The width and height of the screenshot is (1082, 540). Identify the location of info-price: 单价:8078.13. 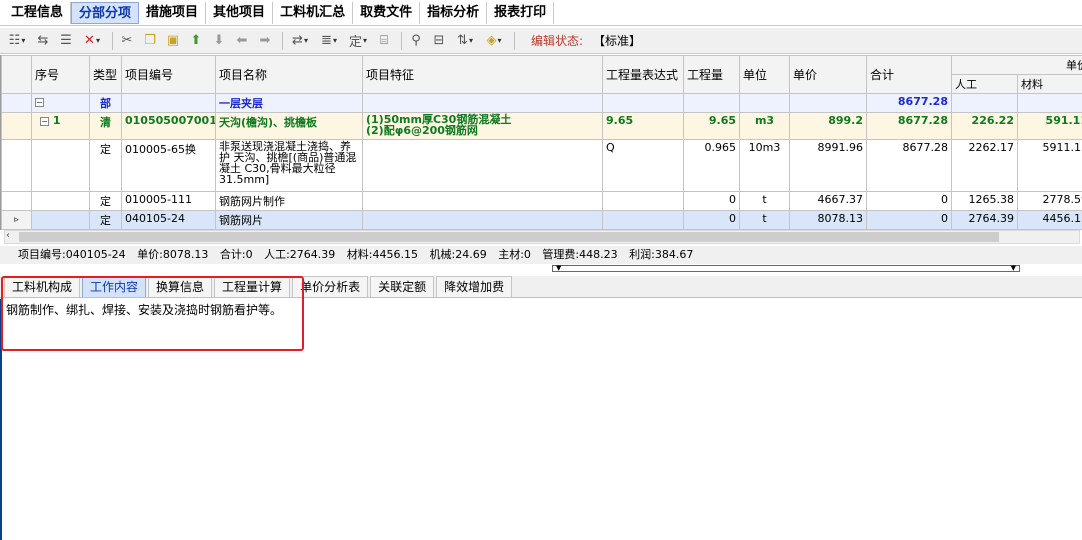
(173, 254).